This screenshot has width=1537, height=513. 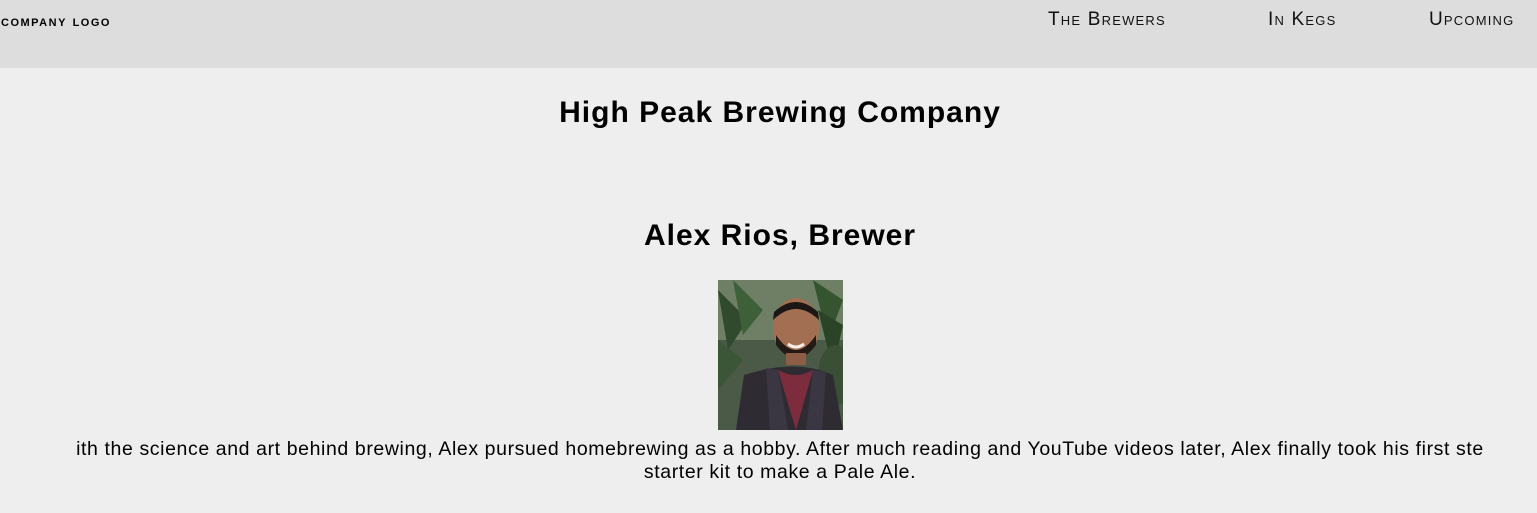 I want to click on nav-link-the-brewers: The Brewers, so click(x=1107, y=20).